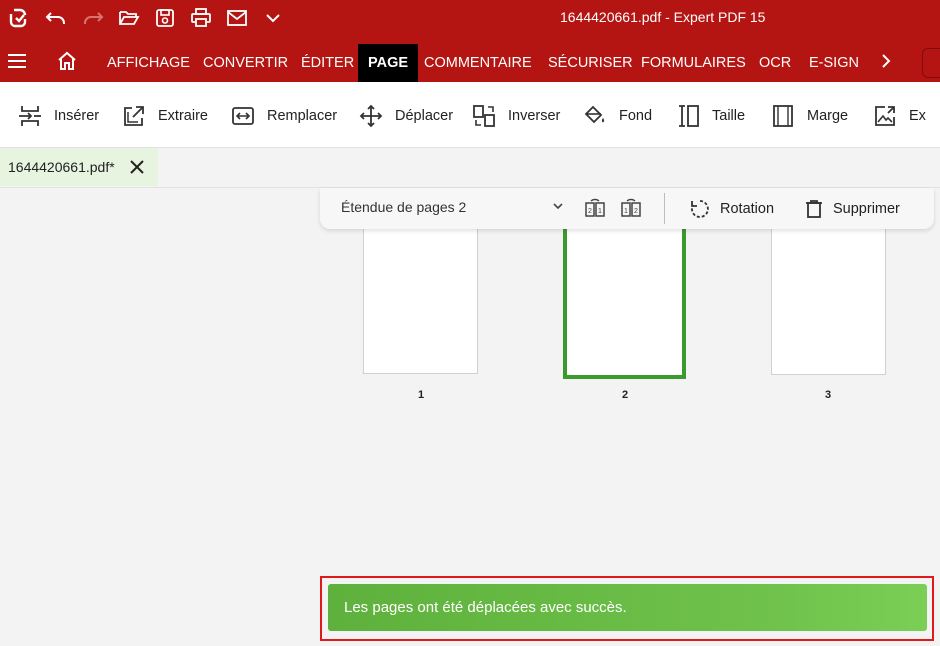  What do you see at coordinates (134, 116) in the screenshot?
I see `extract-icon` at bounding box center [134, 116].